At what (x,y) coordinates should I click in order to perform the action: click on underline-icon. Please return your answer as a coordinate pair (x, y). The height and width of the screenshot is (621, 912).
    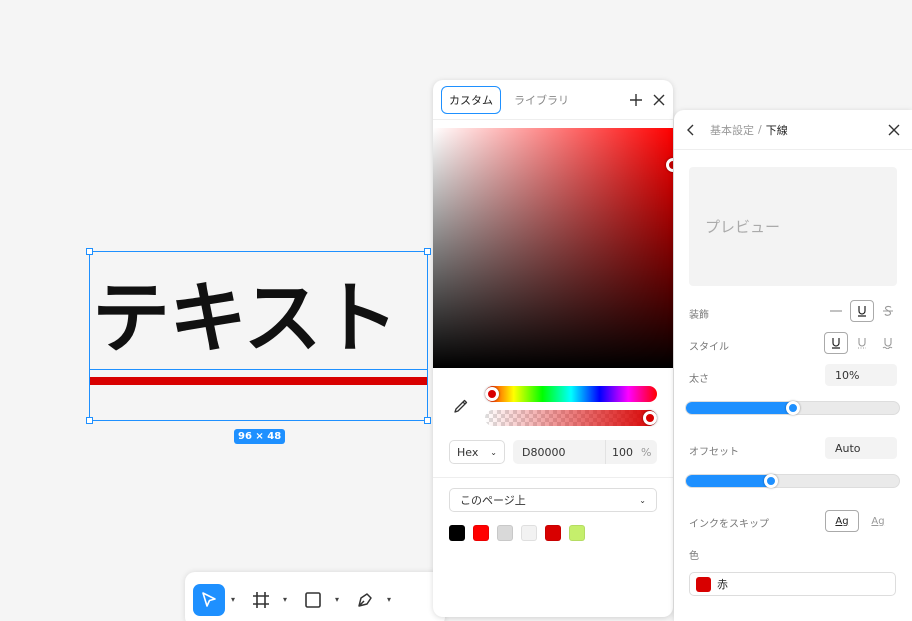
    Looking at the image, I should click on (862, 311).